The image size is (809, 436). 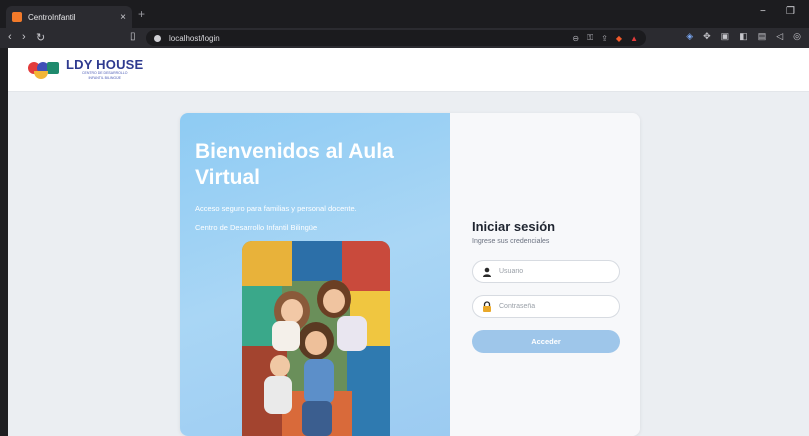 What do you see at coordinates (797, 36) in the screenshot?
I see `wallet-icon: ◎` at bounding box center [797, 36].